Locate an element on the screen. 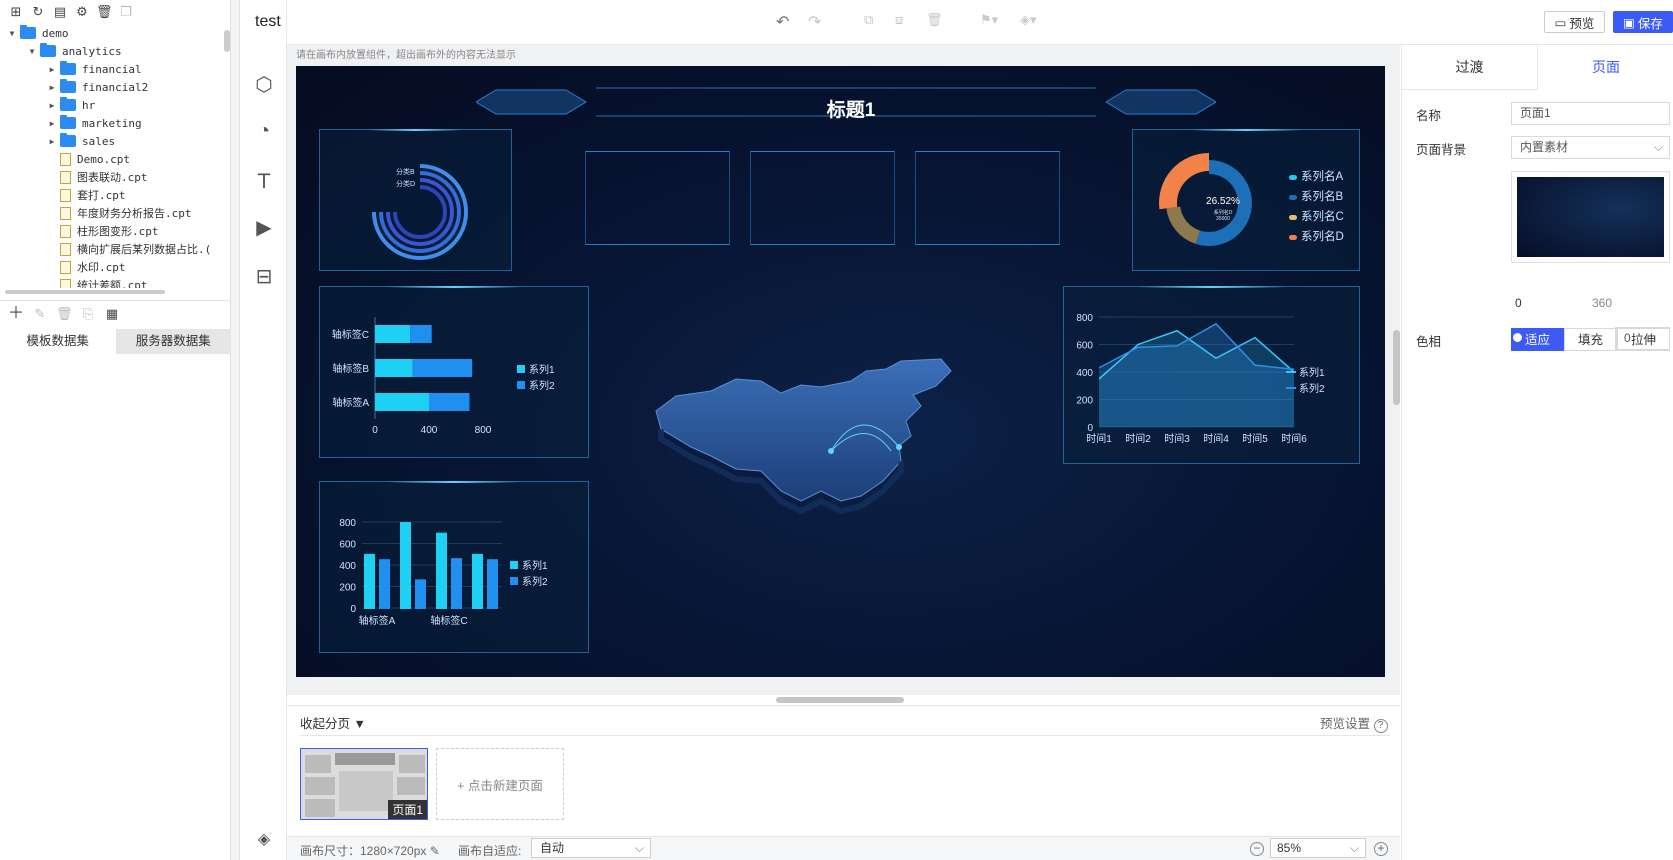 The image size is (1673, 860). layers-icon: ◈ is located at coordinates (264, 839).